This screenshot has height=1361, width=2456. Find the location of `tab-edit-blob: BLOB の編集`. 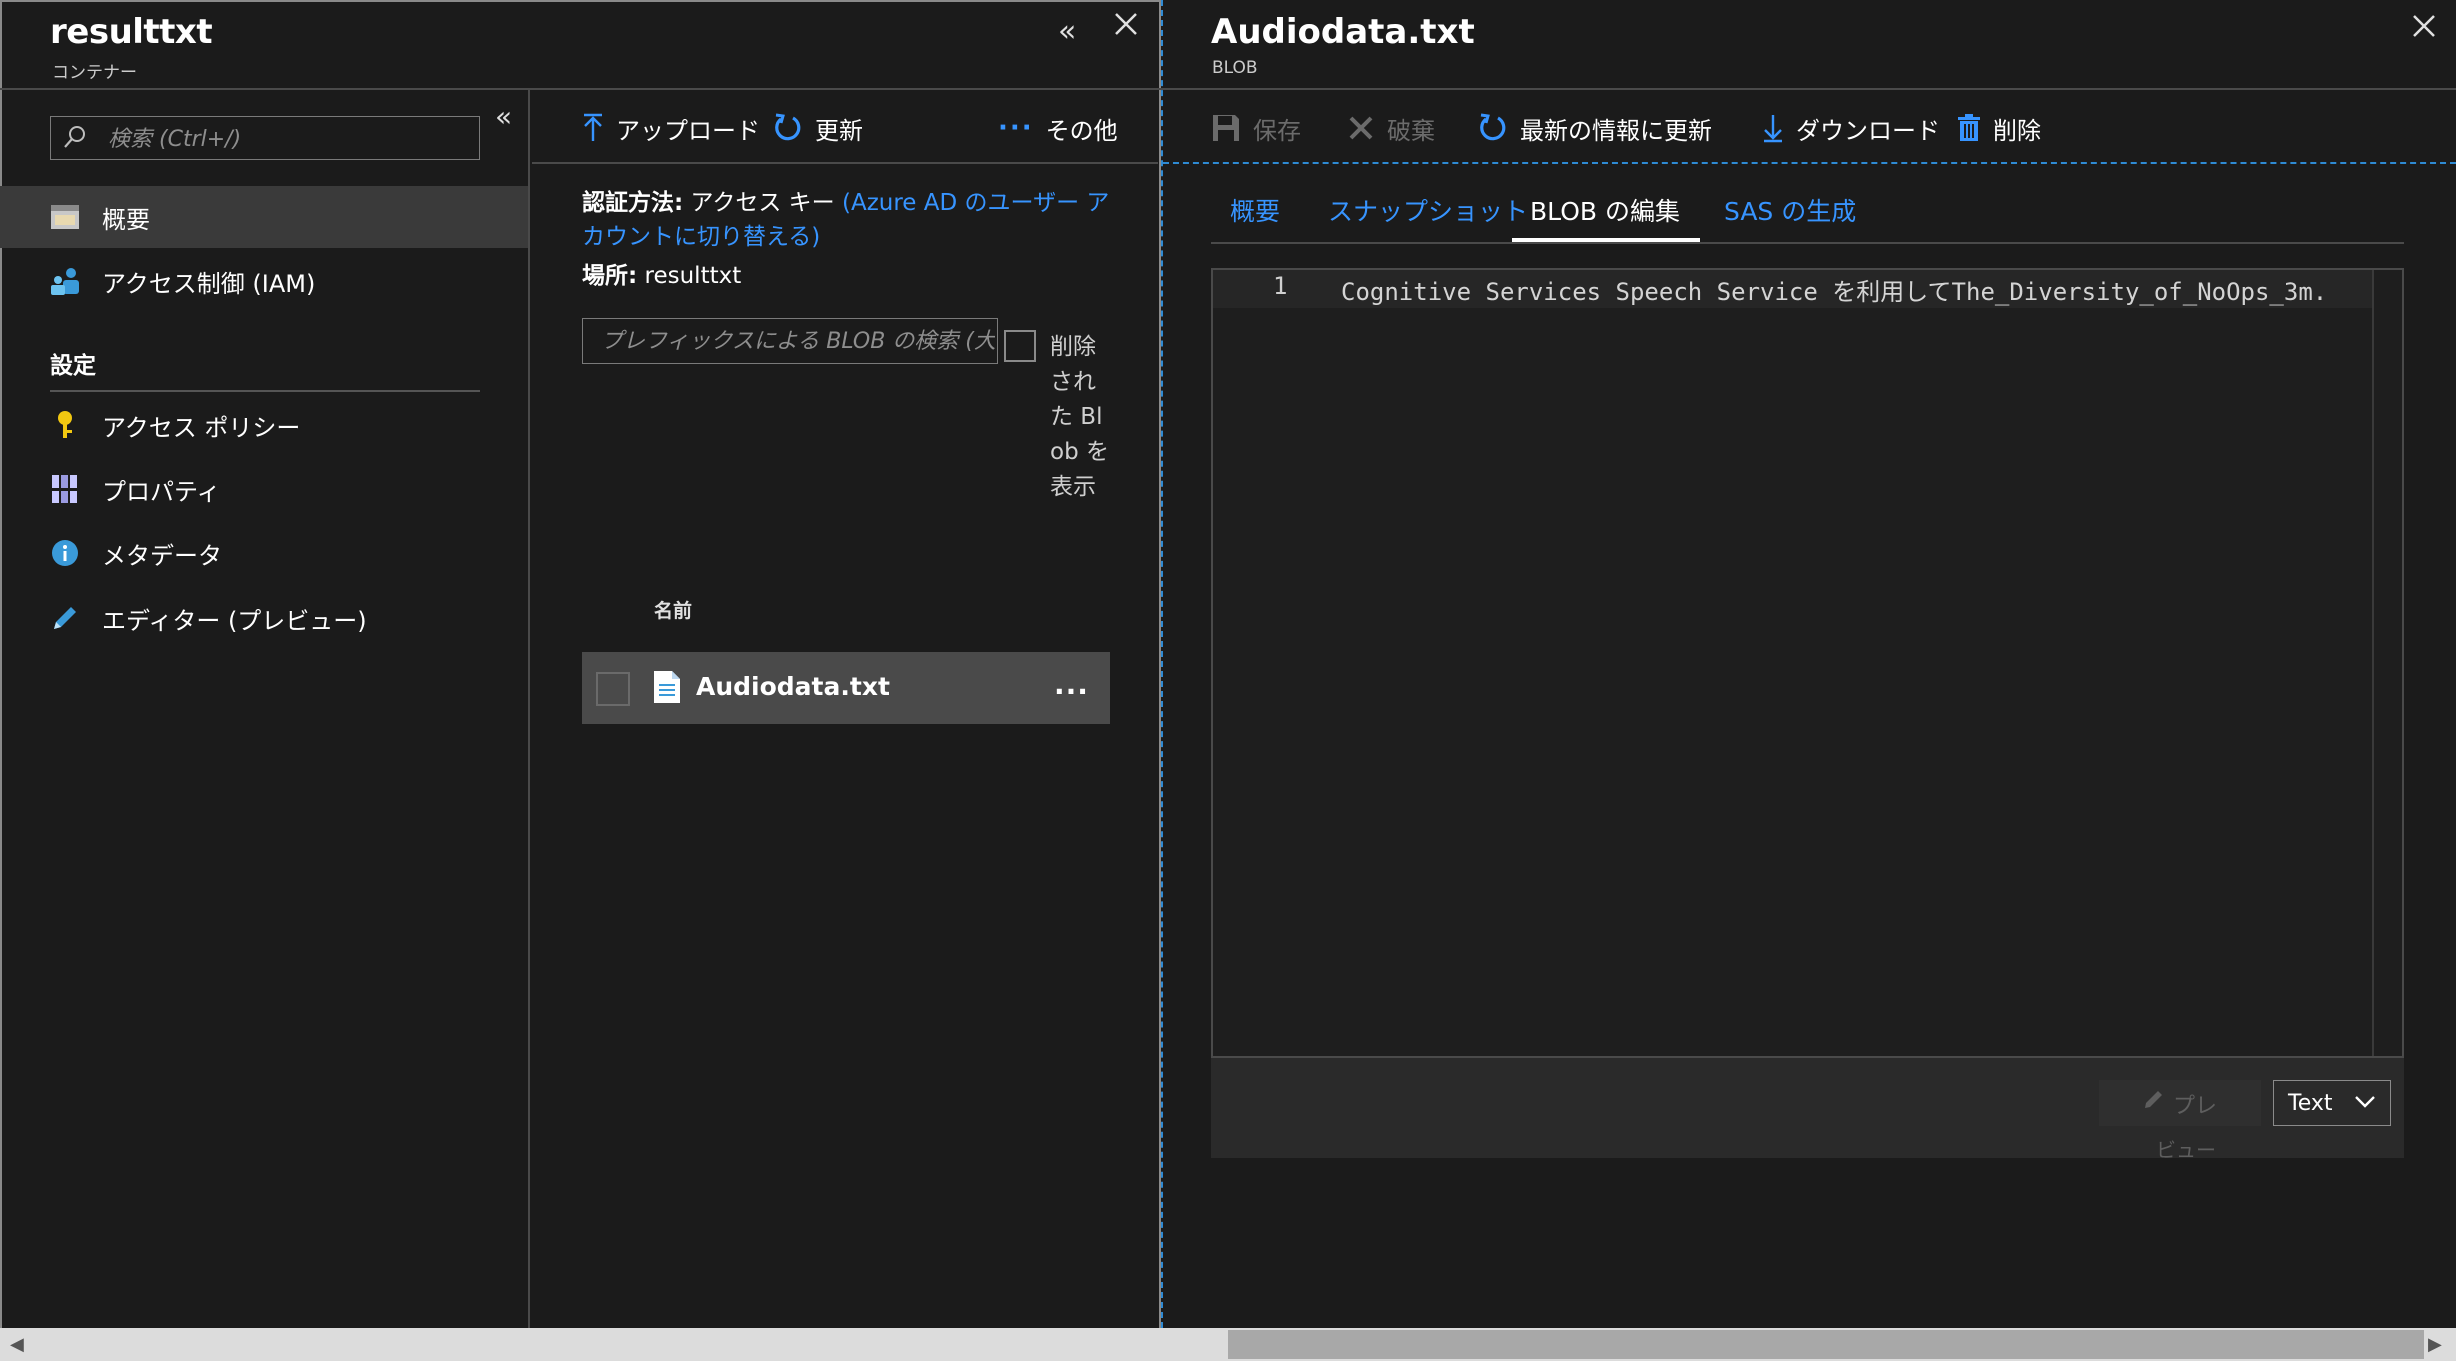

tab-edit-blob: BLOB の編集 is located at coordinates (1605, 217).